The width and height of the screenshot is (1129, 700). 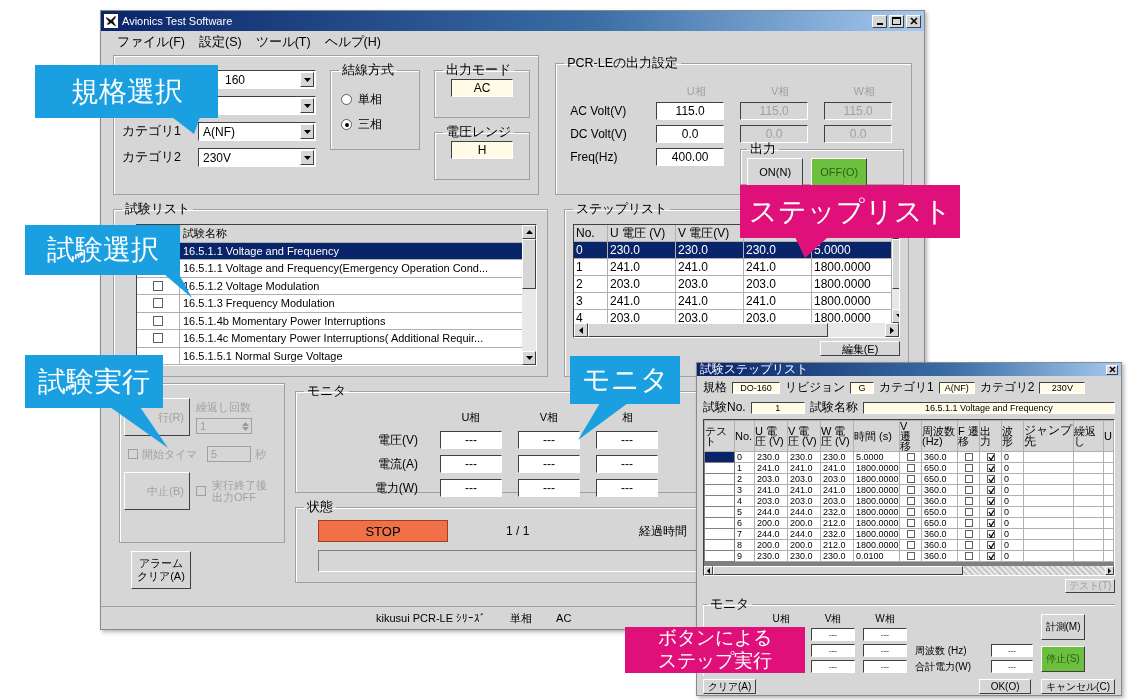 I want to click on edit-button: 編集(E), so click(x=860, y=348).